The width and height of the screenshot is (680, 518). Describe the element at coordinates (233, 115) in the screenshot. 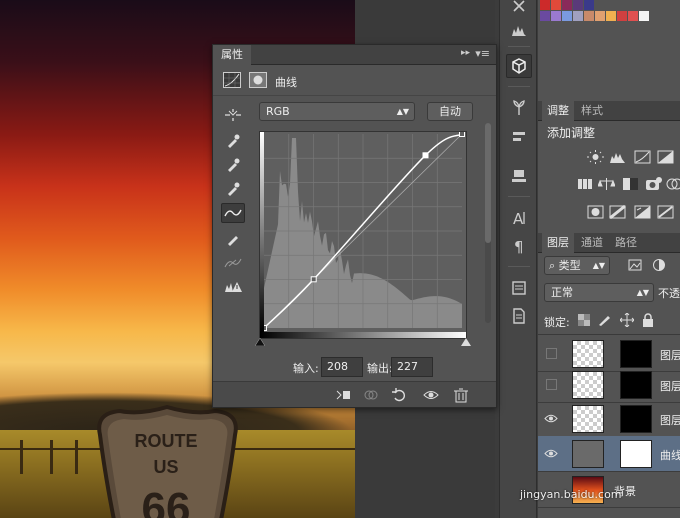

I see `targeted-adjust-icon` at that location.